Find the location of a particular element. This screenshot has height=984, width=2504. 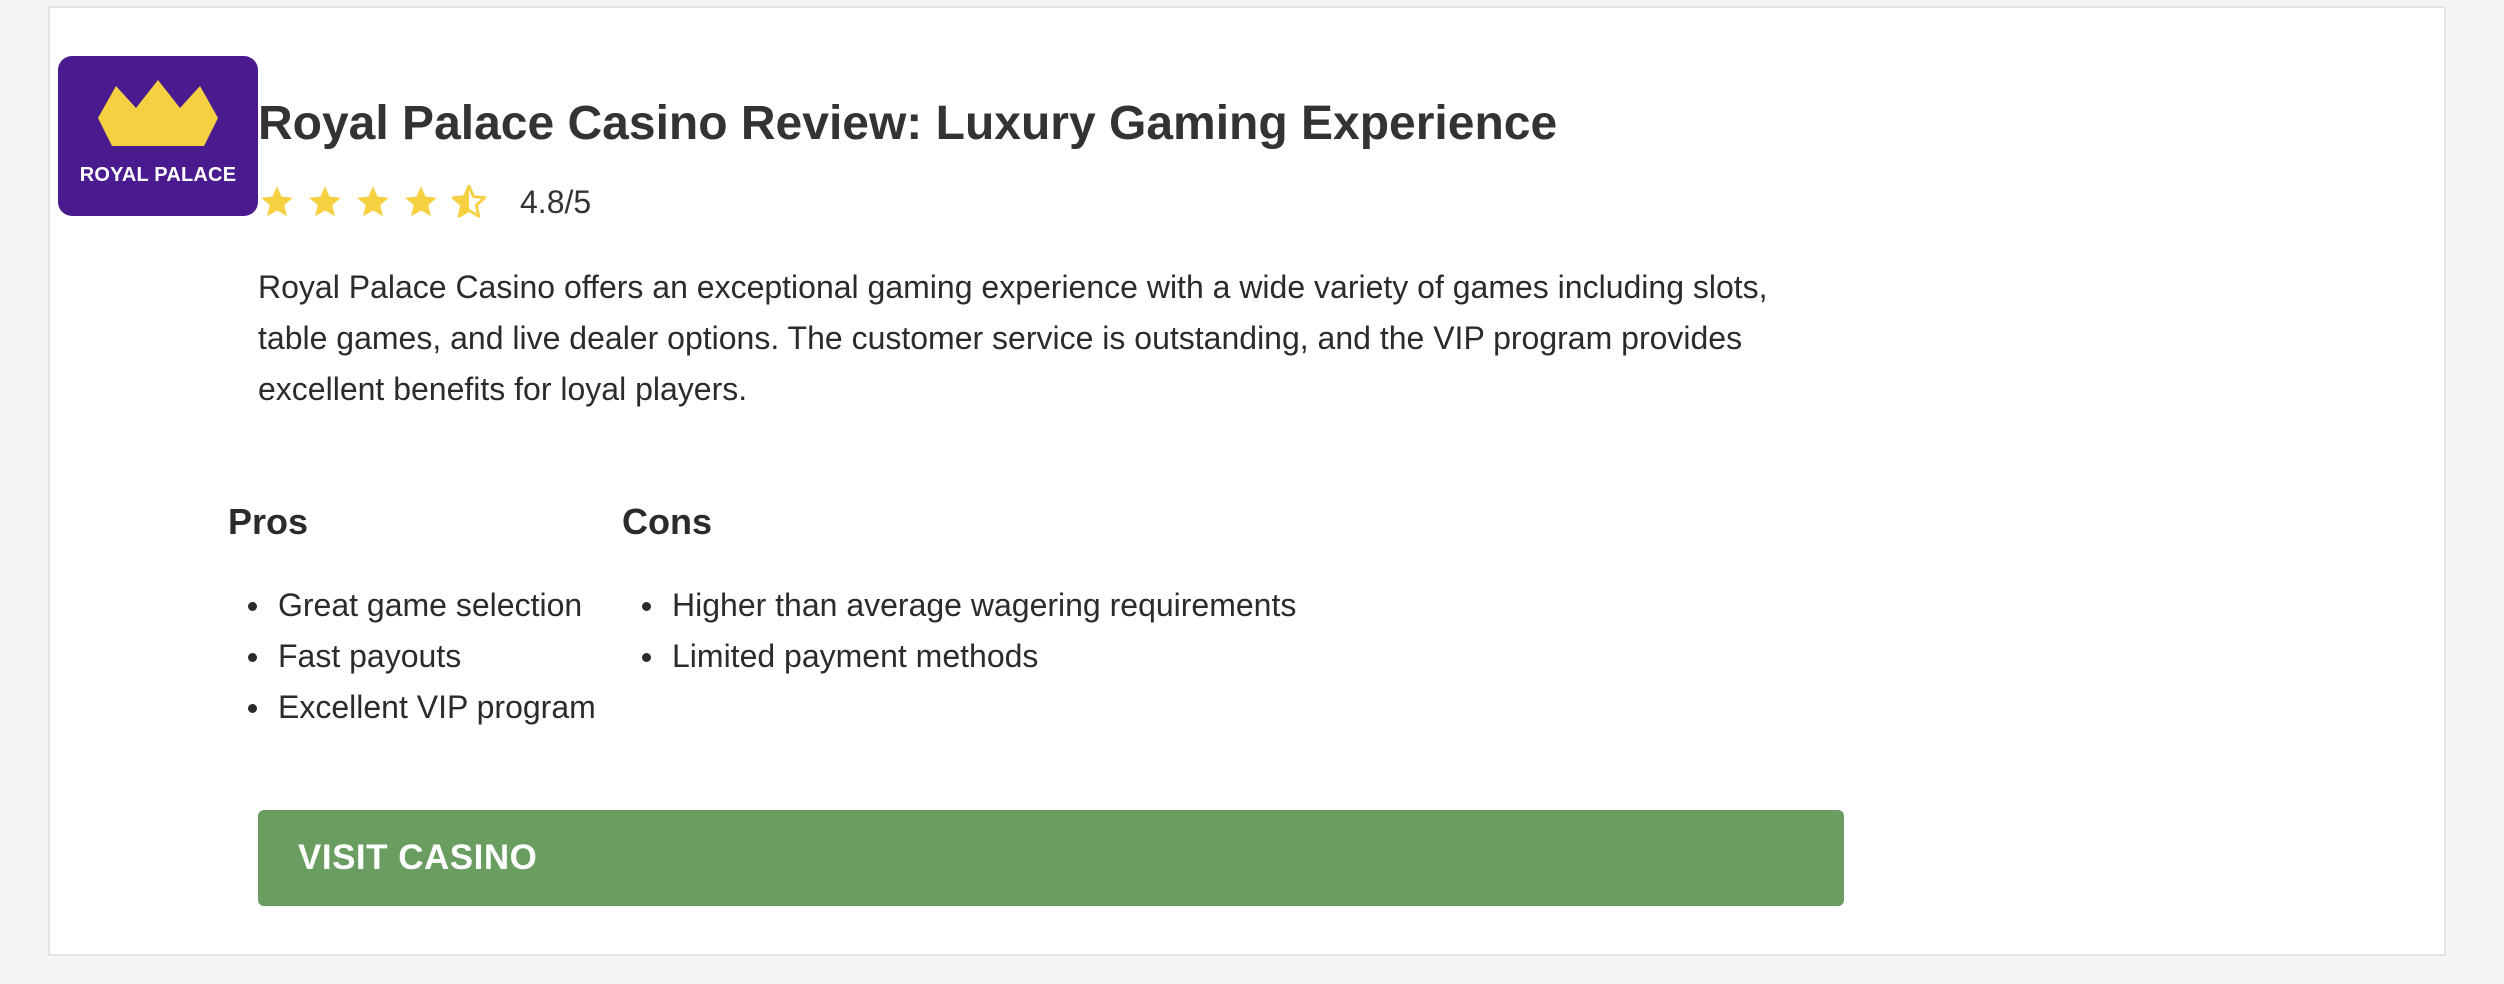

star-rating is located at coordinates (378, 202).